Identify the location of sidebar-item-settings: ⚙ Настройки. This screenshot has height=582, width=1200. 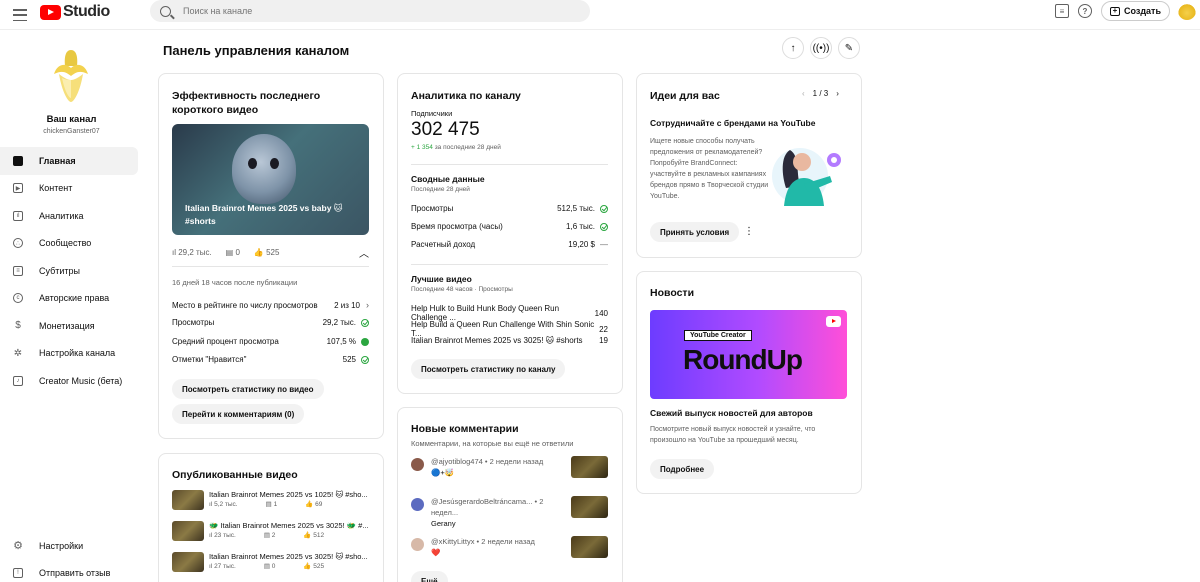
(71, 546).